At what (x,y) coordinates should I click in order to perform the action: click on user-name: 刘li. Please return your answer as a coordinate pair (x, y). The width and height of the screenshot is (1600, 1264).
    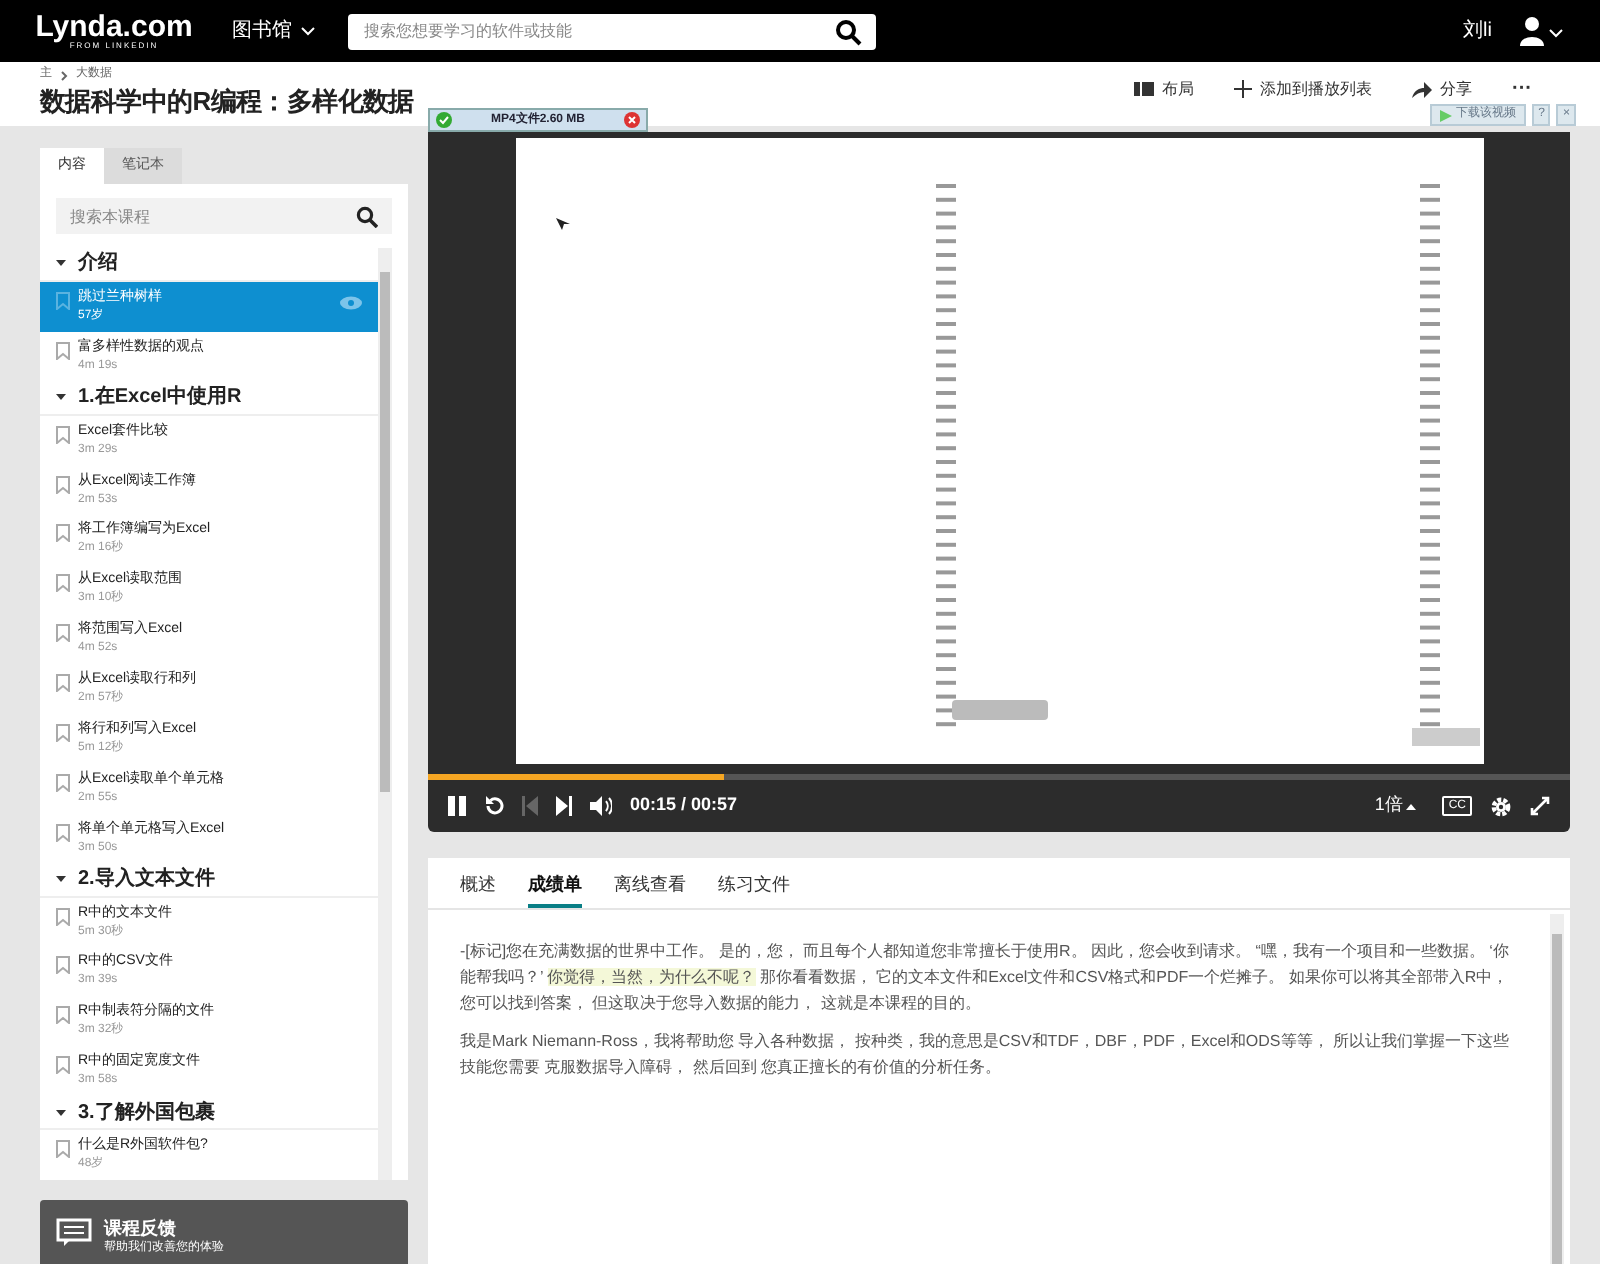
    Looking at the image, I should click on (1477, 31).